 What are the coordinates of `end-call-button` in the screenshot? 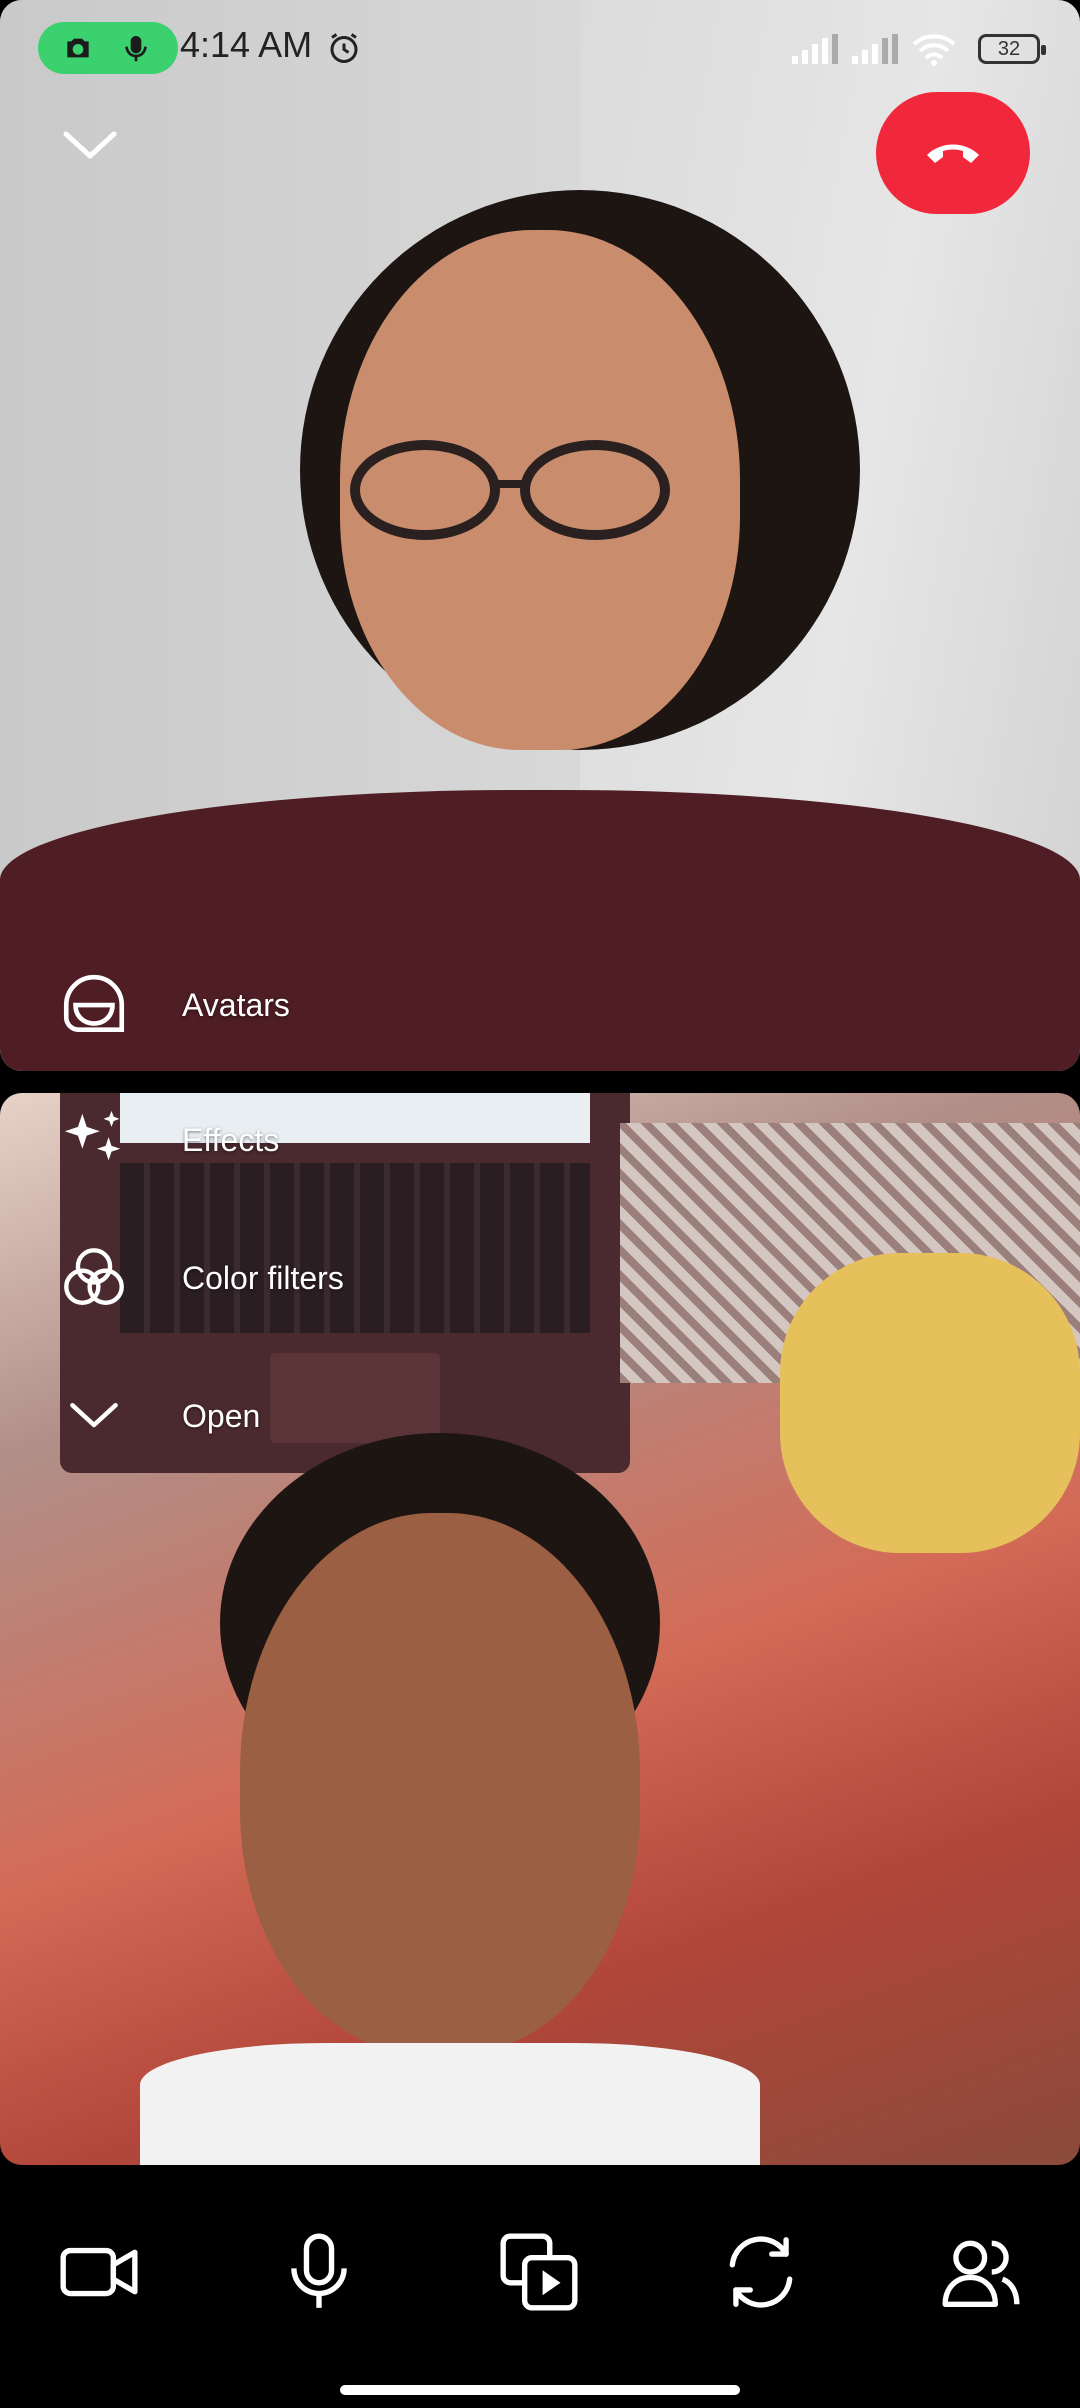 It's located at (953, 153).